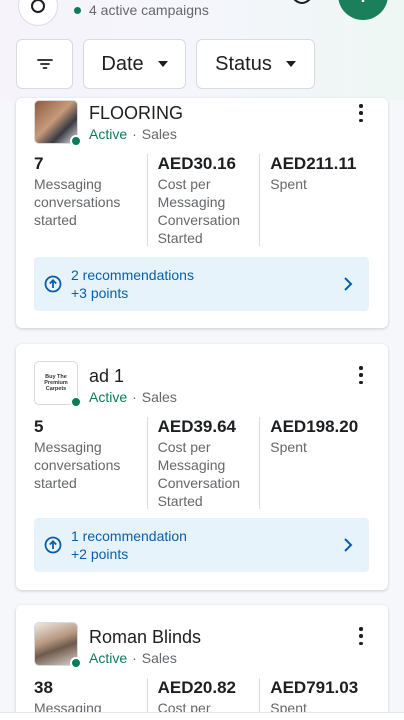  I want to click on campaign-settings-button, so click(38, 13).